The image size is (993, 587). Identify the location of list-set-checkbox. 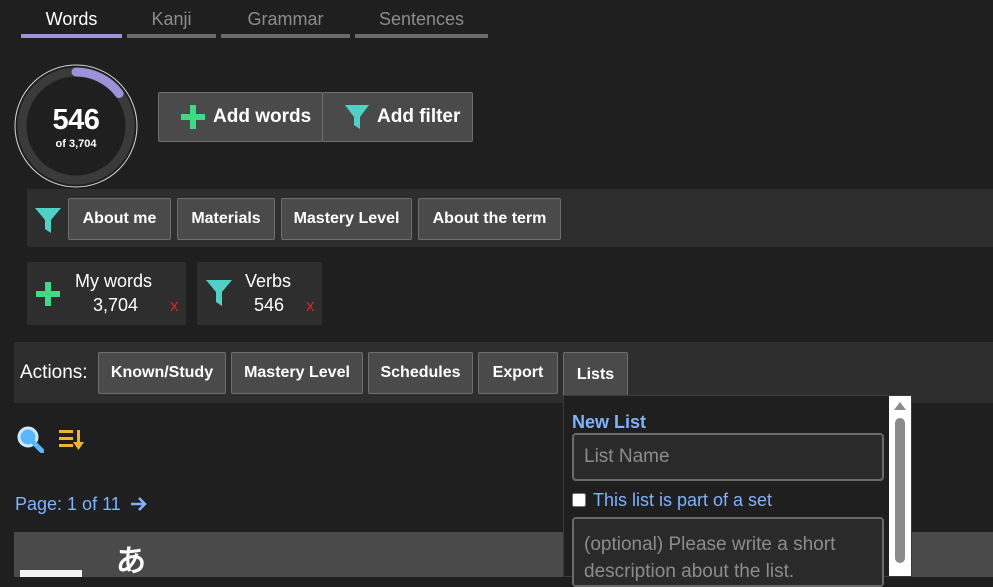
(579, 500).